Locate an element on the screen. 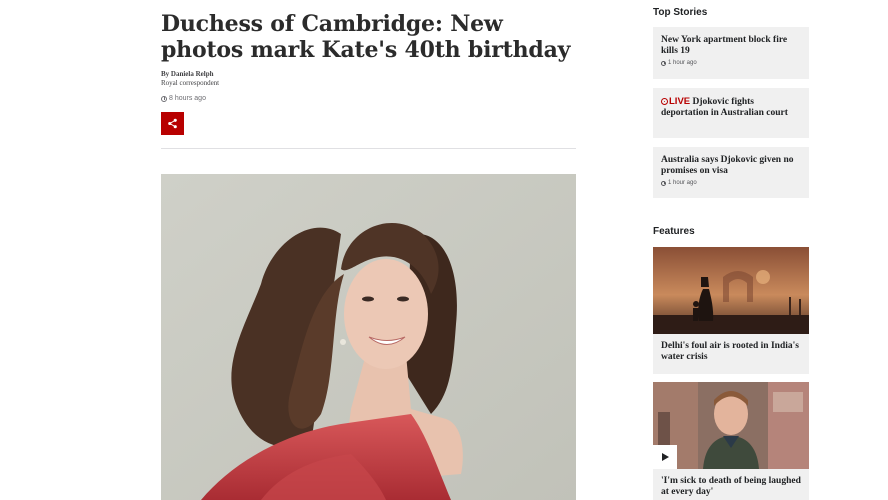 This screenshot has height=500, width=888. author-role: Royal correspondent is located at coordinates (190, 83).